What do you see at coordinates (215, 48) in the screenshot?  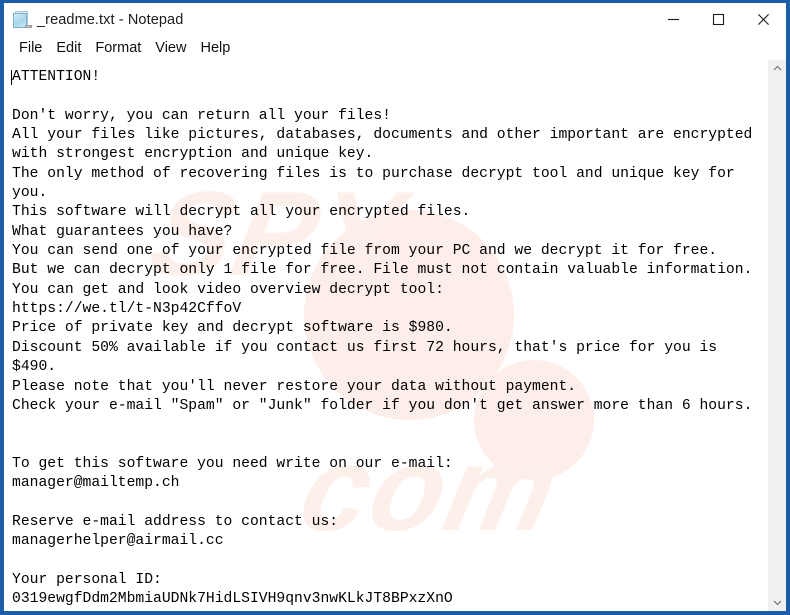 I see `menu-item-help: Help` at bounding box center [215, 48].